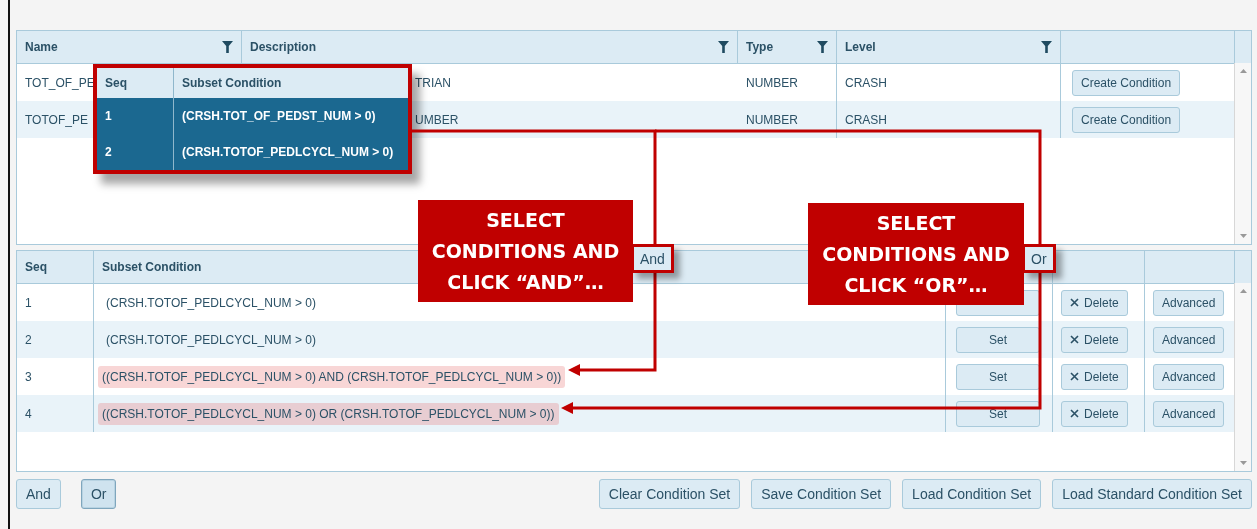 This screenshot has height=529, width=1257. I want to click on table-cell: (CRSH.TOTOF_PEDLCYCL_NUM > 0), so click(288, 152).